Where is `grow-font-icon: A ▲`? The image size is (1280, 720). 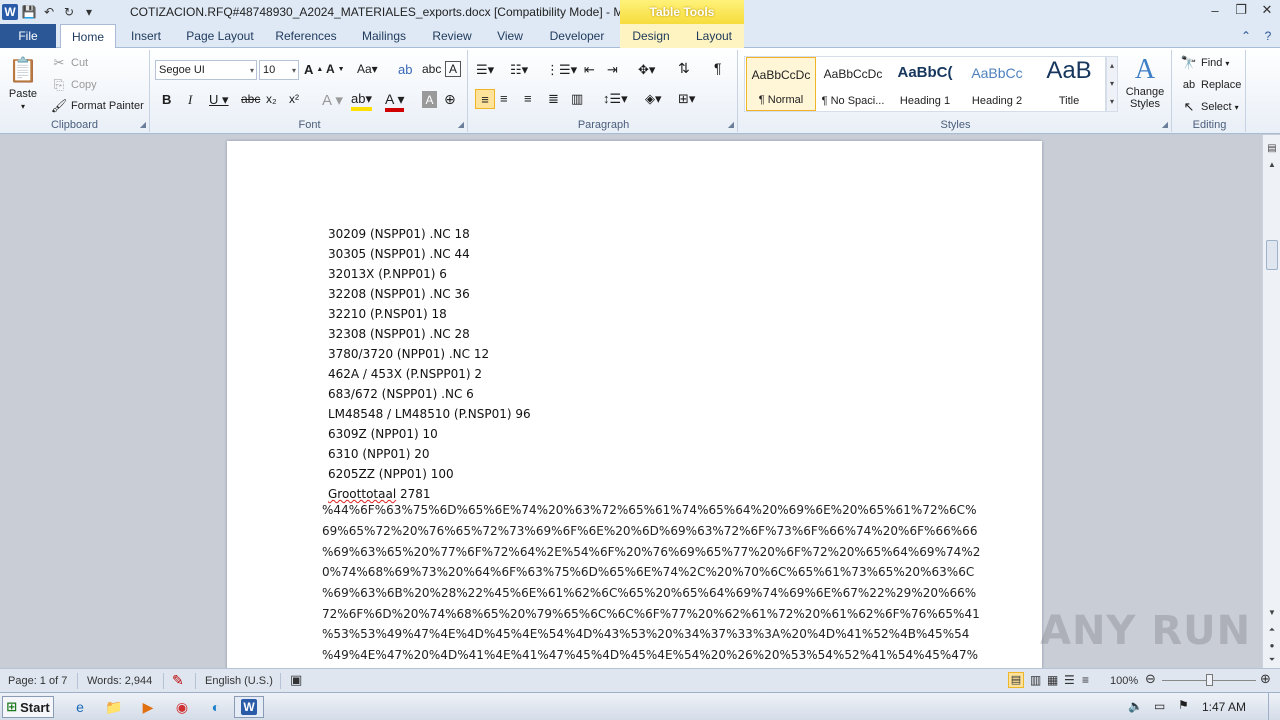
grow-font-icon: A ▲ is located at coordinates (313, 69).